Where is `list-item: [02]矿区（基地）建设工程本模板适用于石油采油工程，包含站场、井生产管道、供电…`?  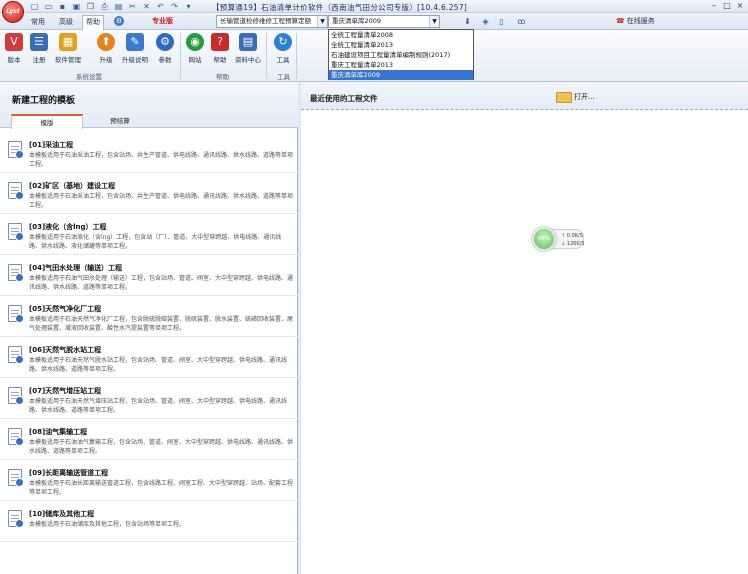
list-item: [02]矿区（基地）建设工程本模板适用于石油采油工程，包含站场、井生产管道、供电… is located at coordinates (149, 193).